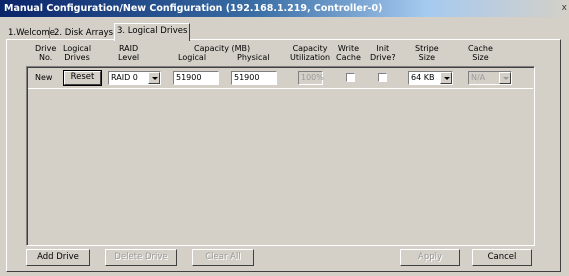 This screenshot has width=569, height=276. I want to click on write-cache-checkbox, so click(350, 77).